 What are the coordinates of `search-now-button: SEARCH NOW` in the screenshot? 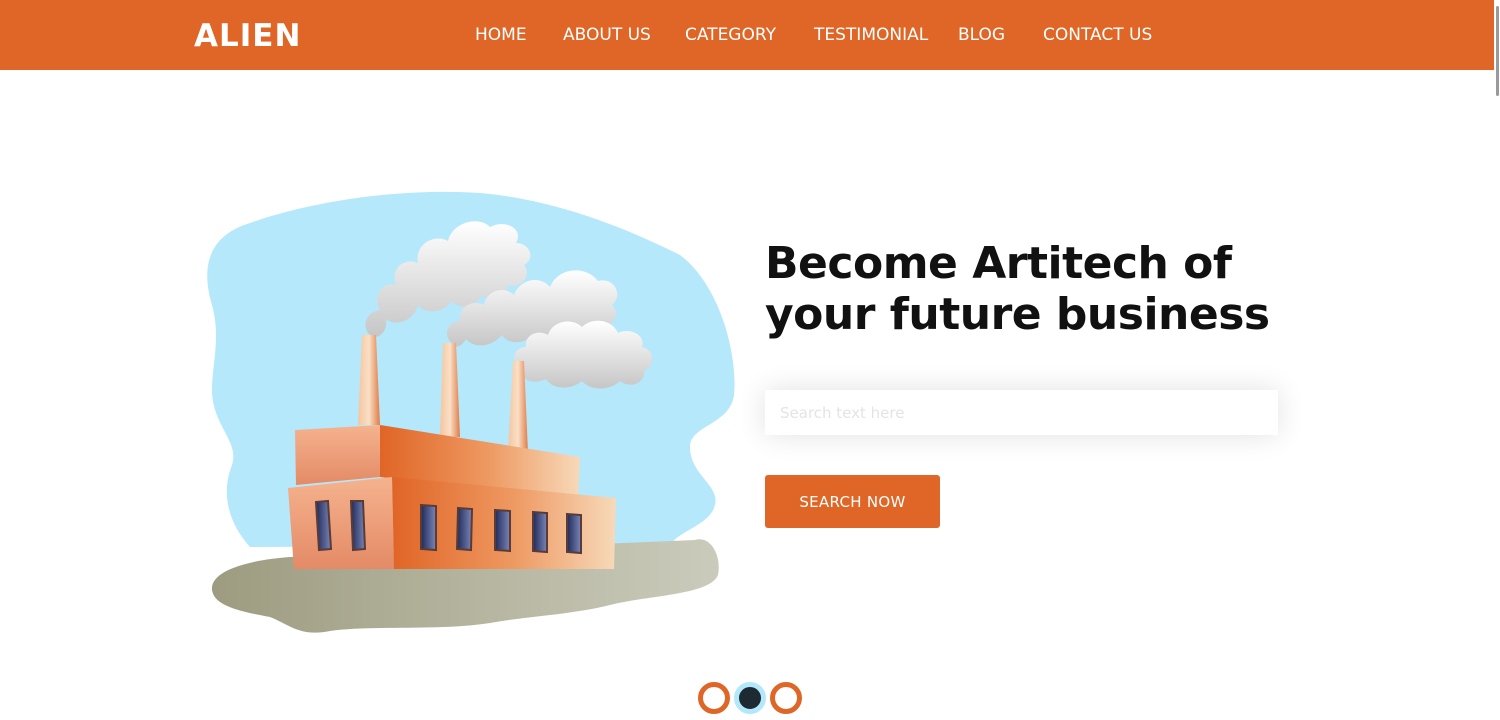 It's located at (852, 501).